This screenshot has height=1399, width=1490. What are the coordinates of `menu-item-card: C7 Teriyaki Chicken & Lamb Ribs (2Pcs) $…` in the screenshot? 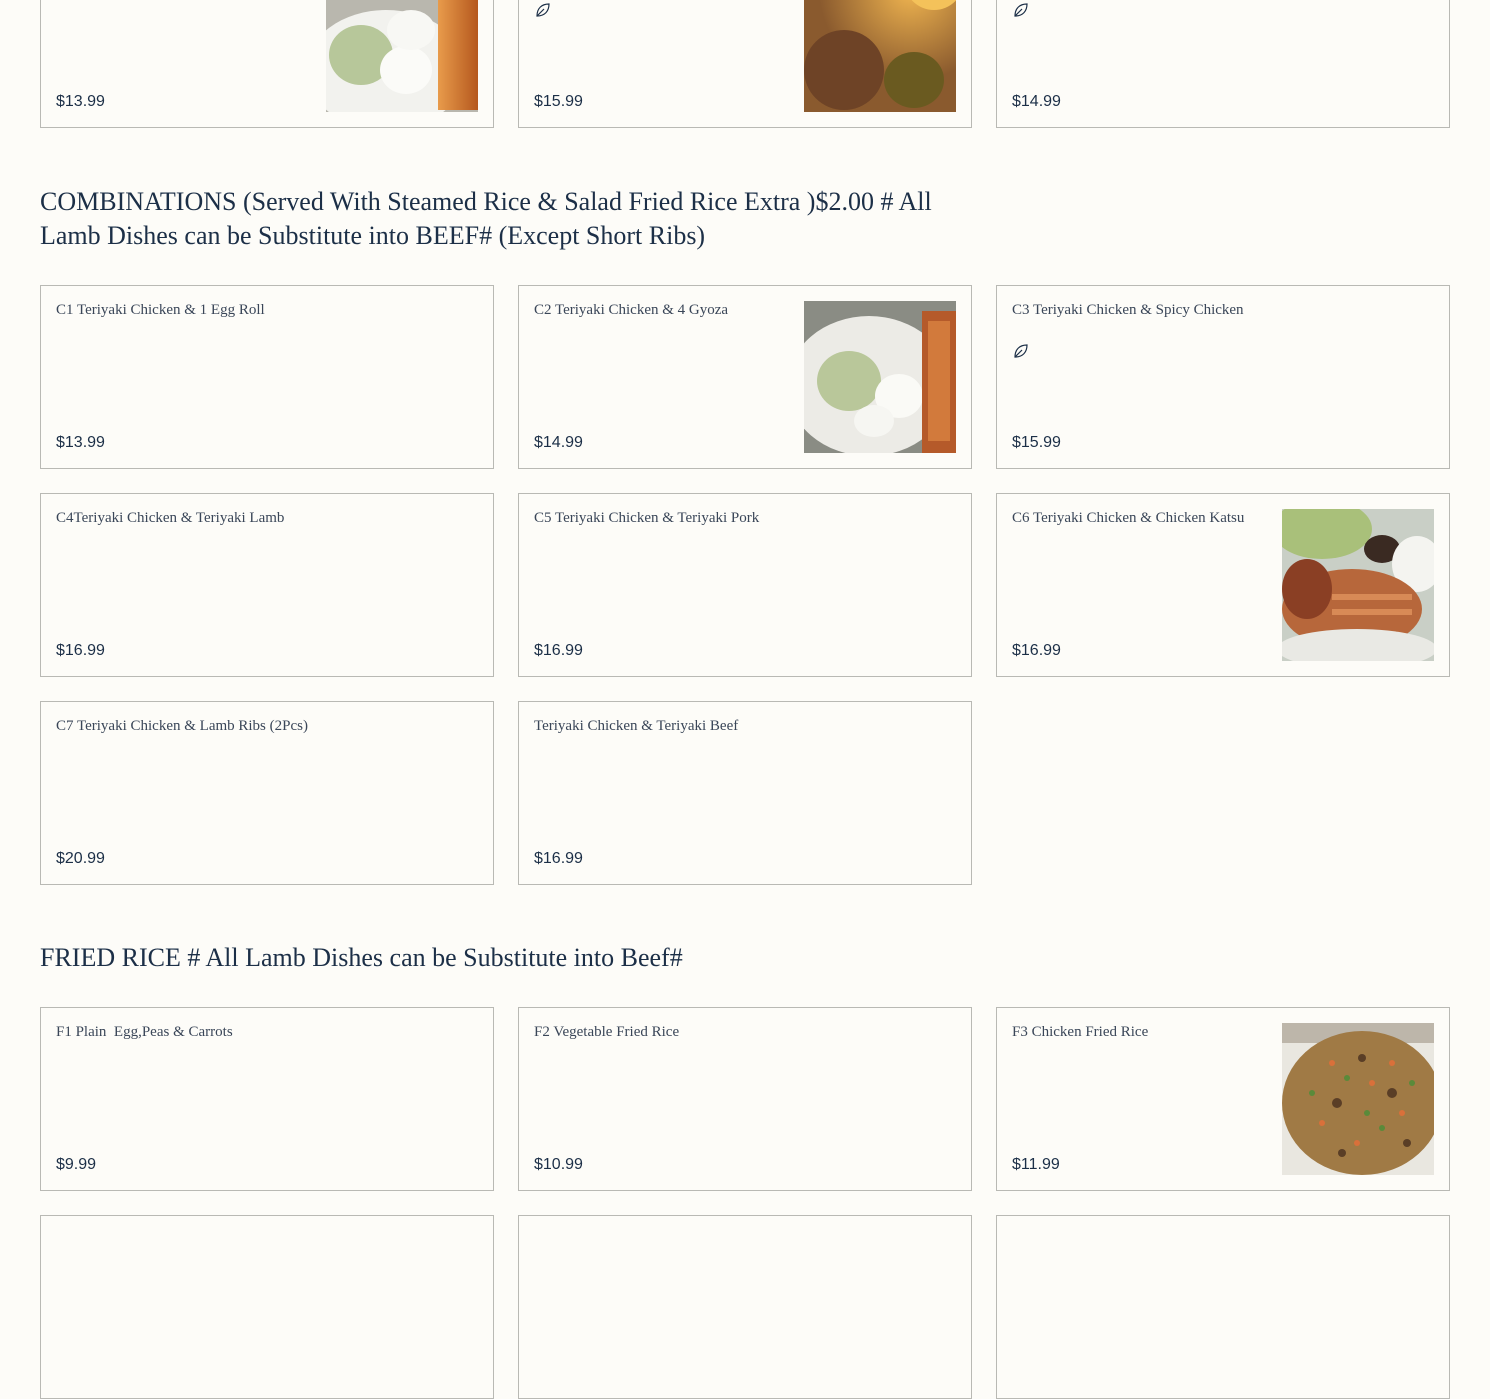 It's located at (267, 793).